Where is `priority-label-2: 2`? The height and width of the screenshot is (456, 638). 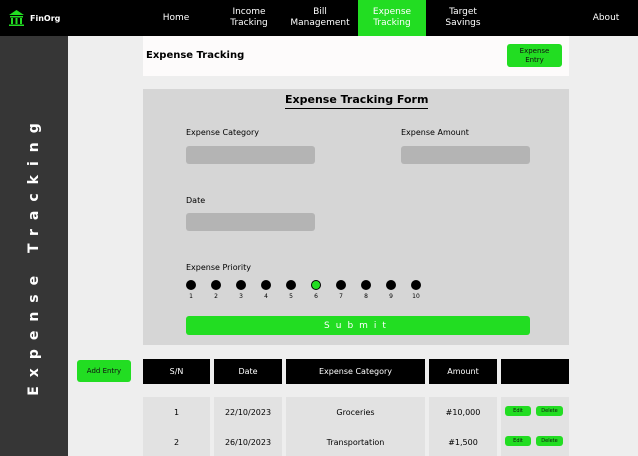 priority-label-2: 2 is located at coordinates (216, 296).